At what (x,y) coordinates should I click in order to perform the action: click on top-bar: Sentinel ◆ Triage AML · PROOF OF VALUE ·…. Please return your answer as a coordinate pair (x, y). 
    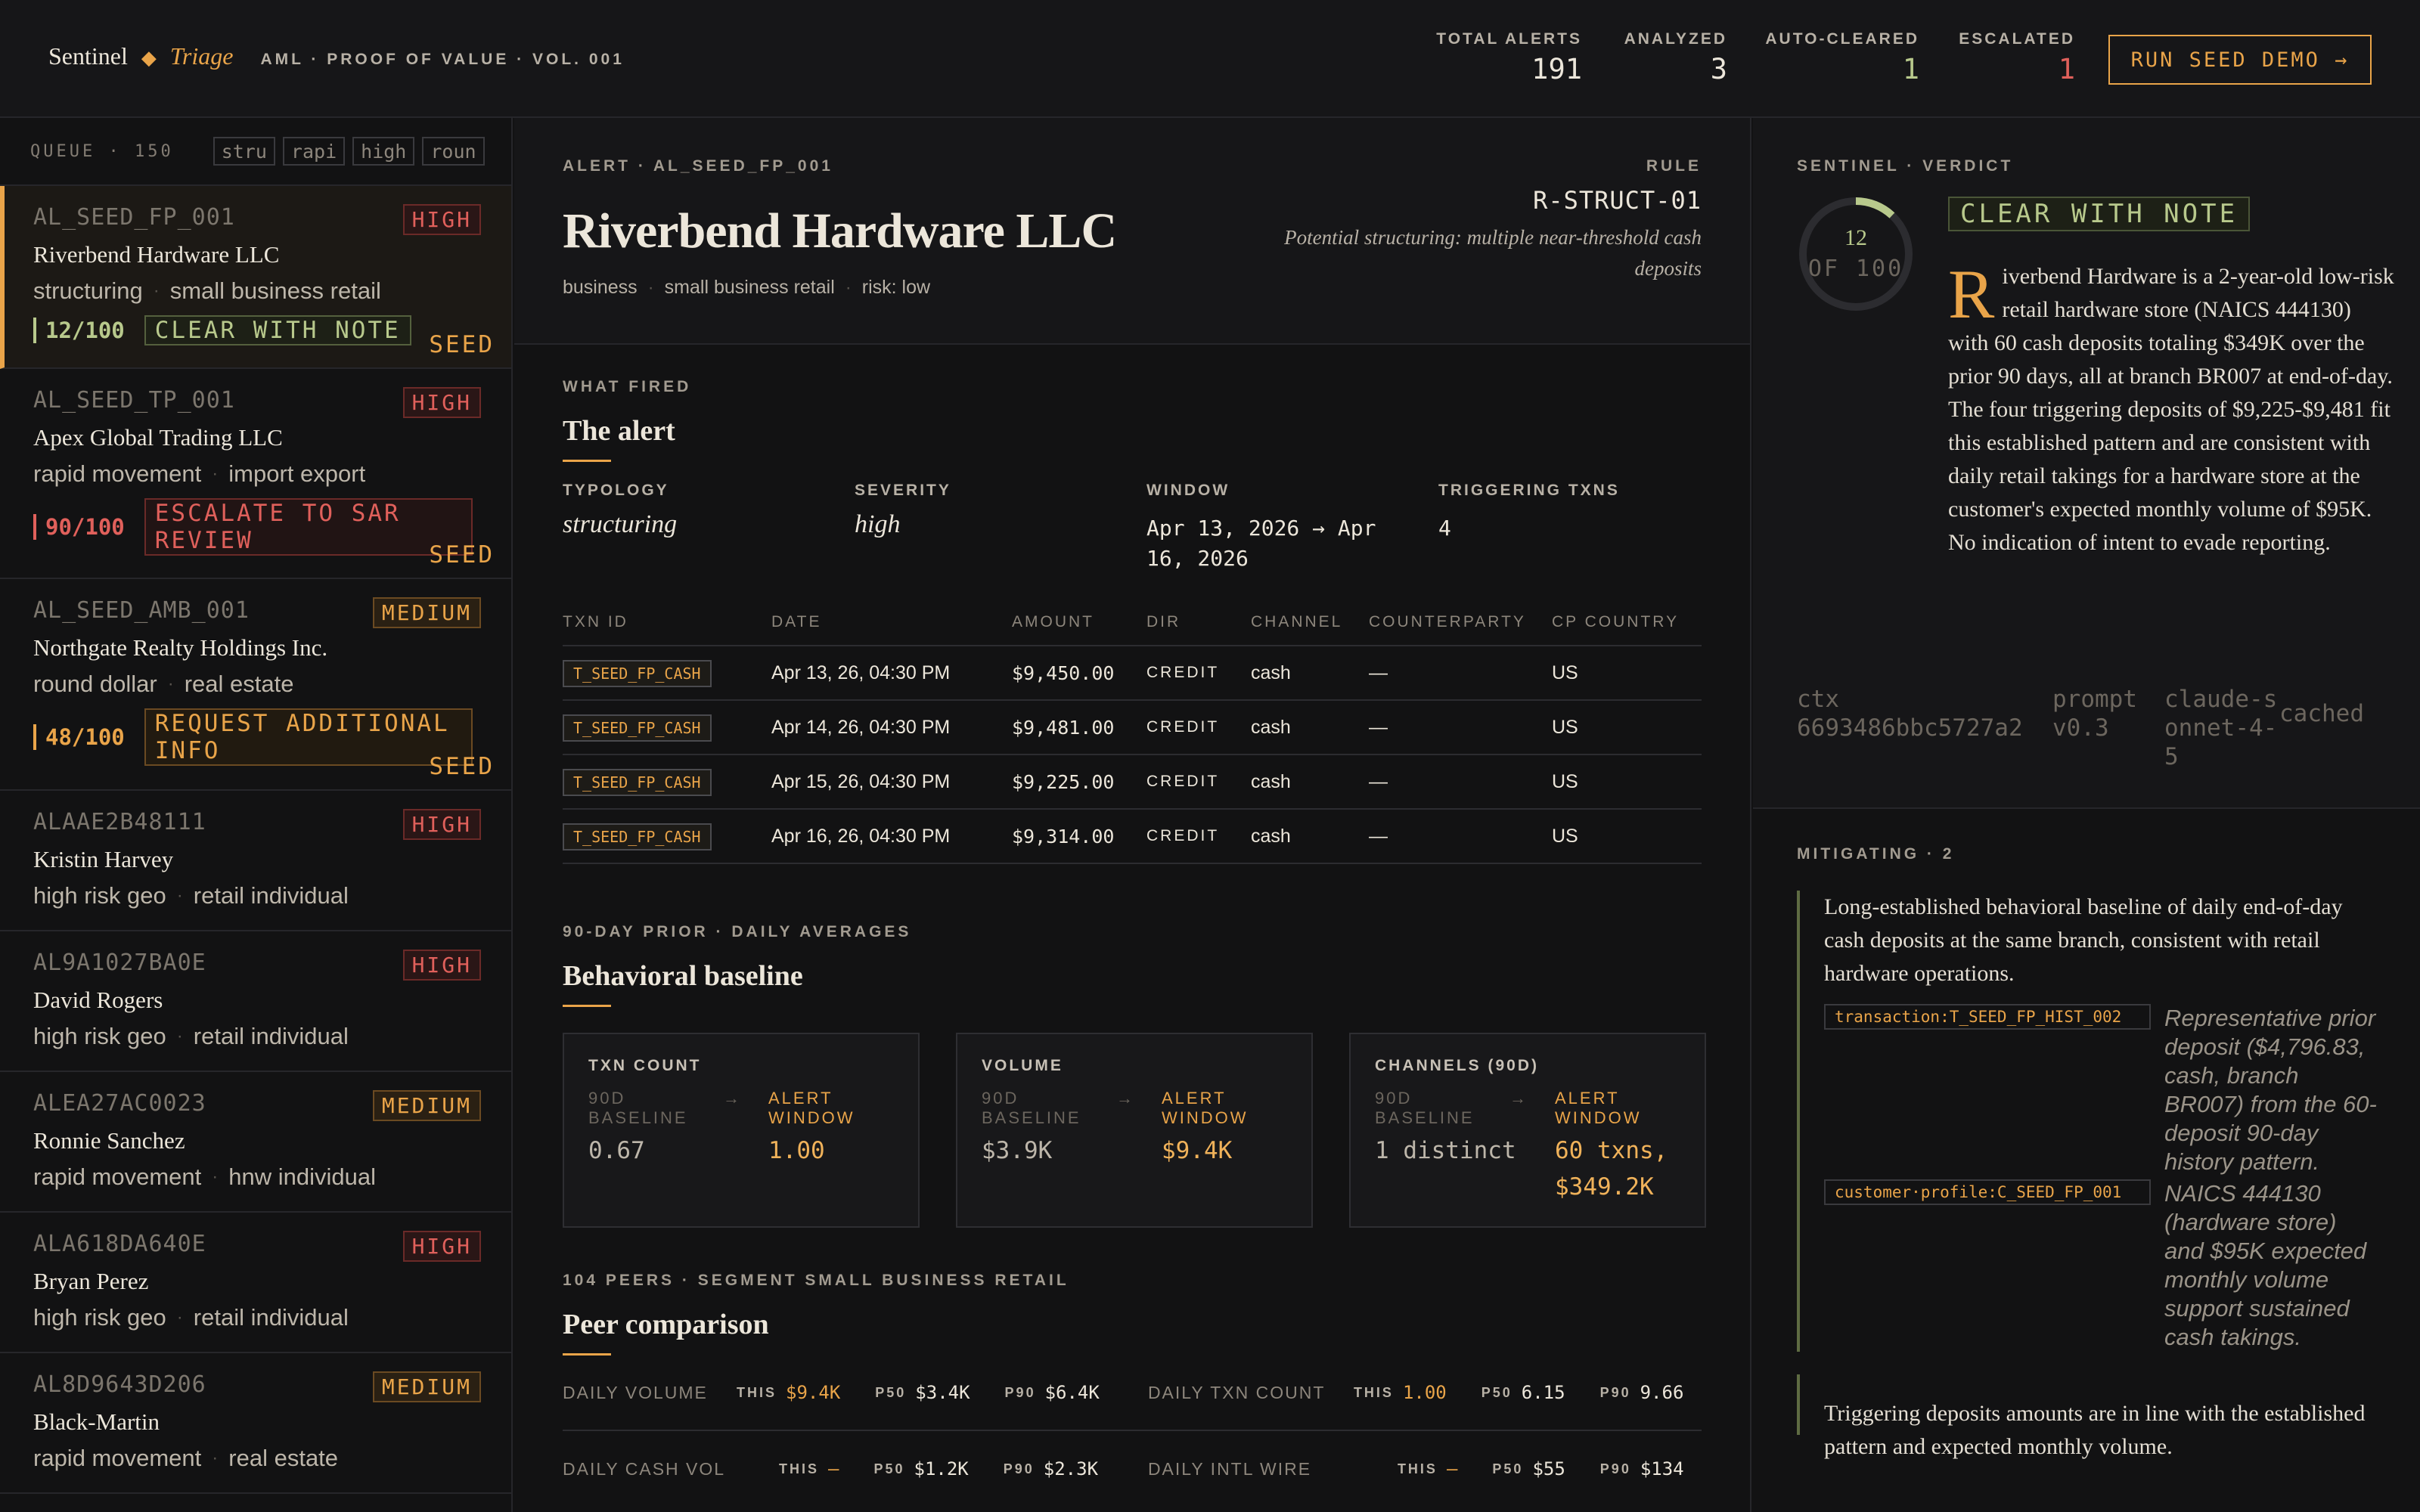
    Looking at the image, I should click on (1210, 59).